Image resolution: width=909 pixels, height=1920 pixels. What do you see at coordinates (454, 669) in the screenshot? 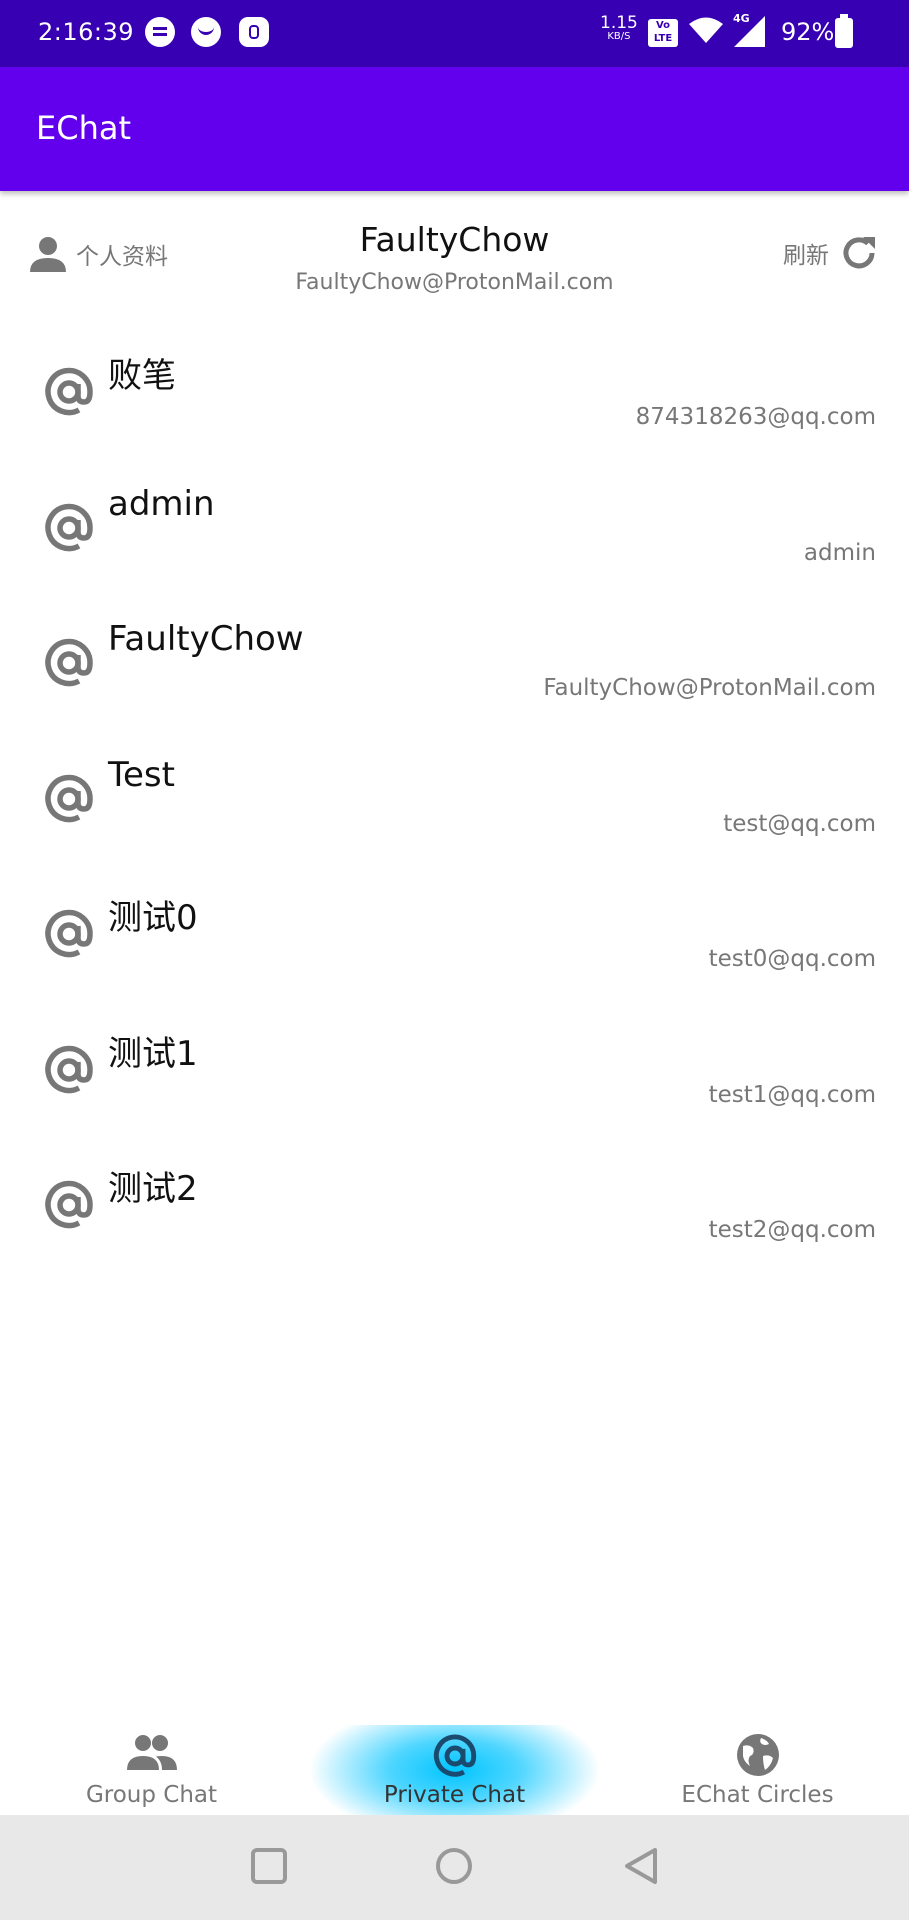
I see `contact-item: FaultyChow FaultyChow@ProtonMail.com` at bounding box center [454, 669].